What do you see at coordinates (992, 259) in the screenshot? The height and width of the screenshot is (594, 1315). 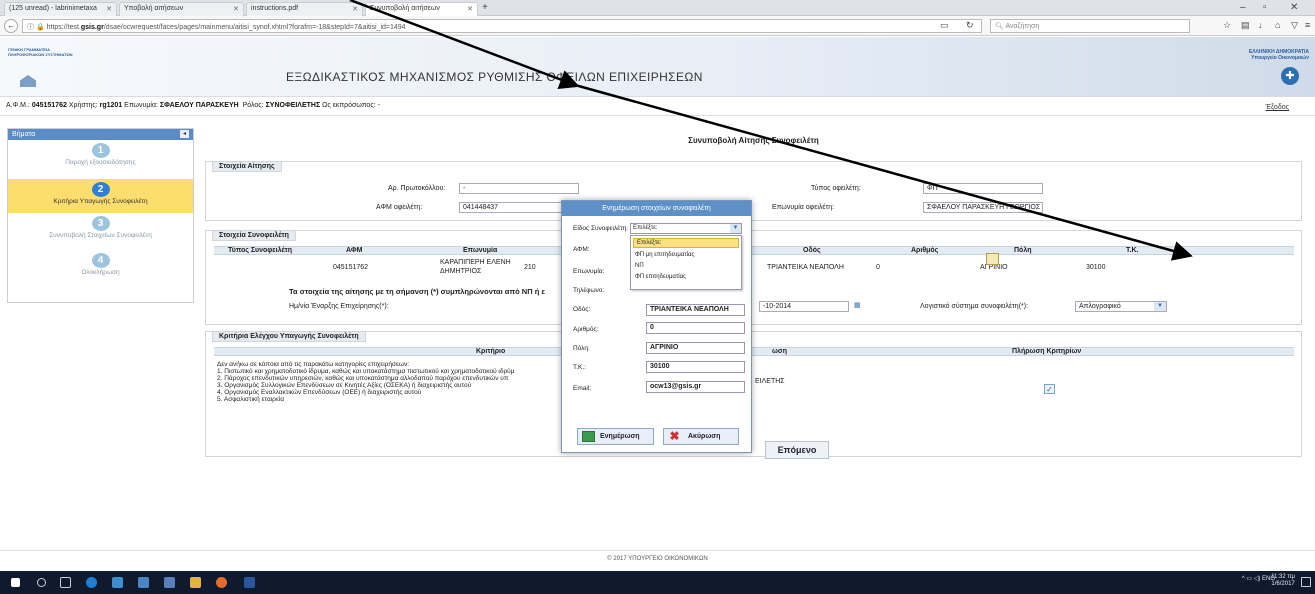 I see `edit-icon` at bounding box center [992, 259].